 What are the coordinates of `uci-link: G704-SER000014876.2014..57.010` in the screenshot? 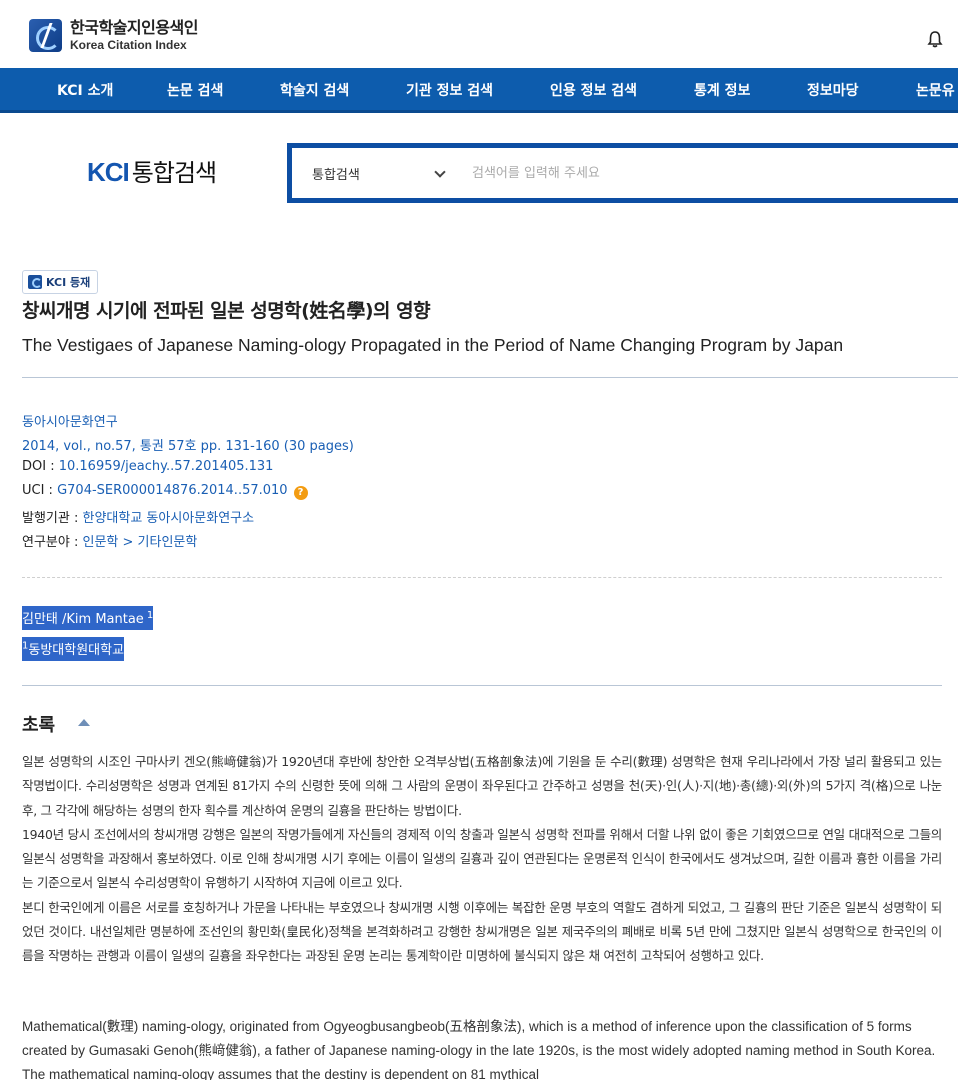 It's located at (172, 490).